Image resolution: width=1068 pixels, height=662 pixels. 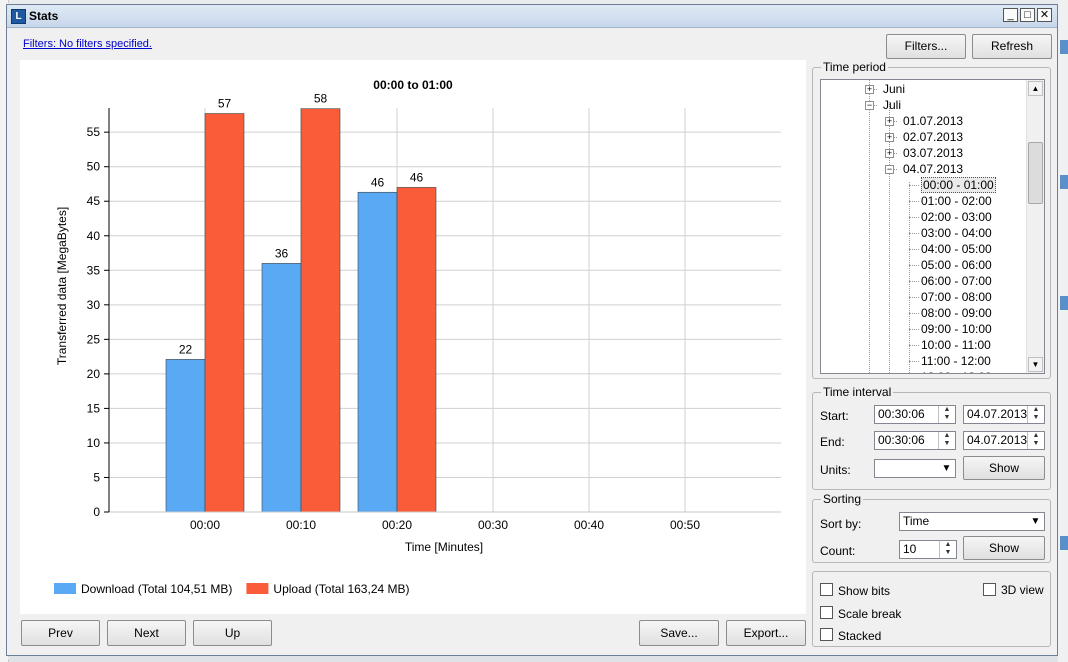 I want to click on scroll-thumb, so click(x=1035, y=173).